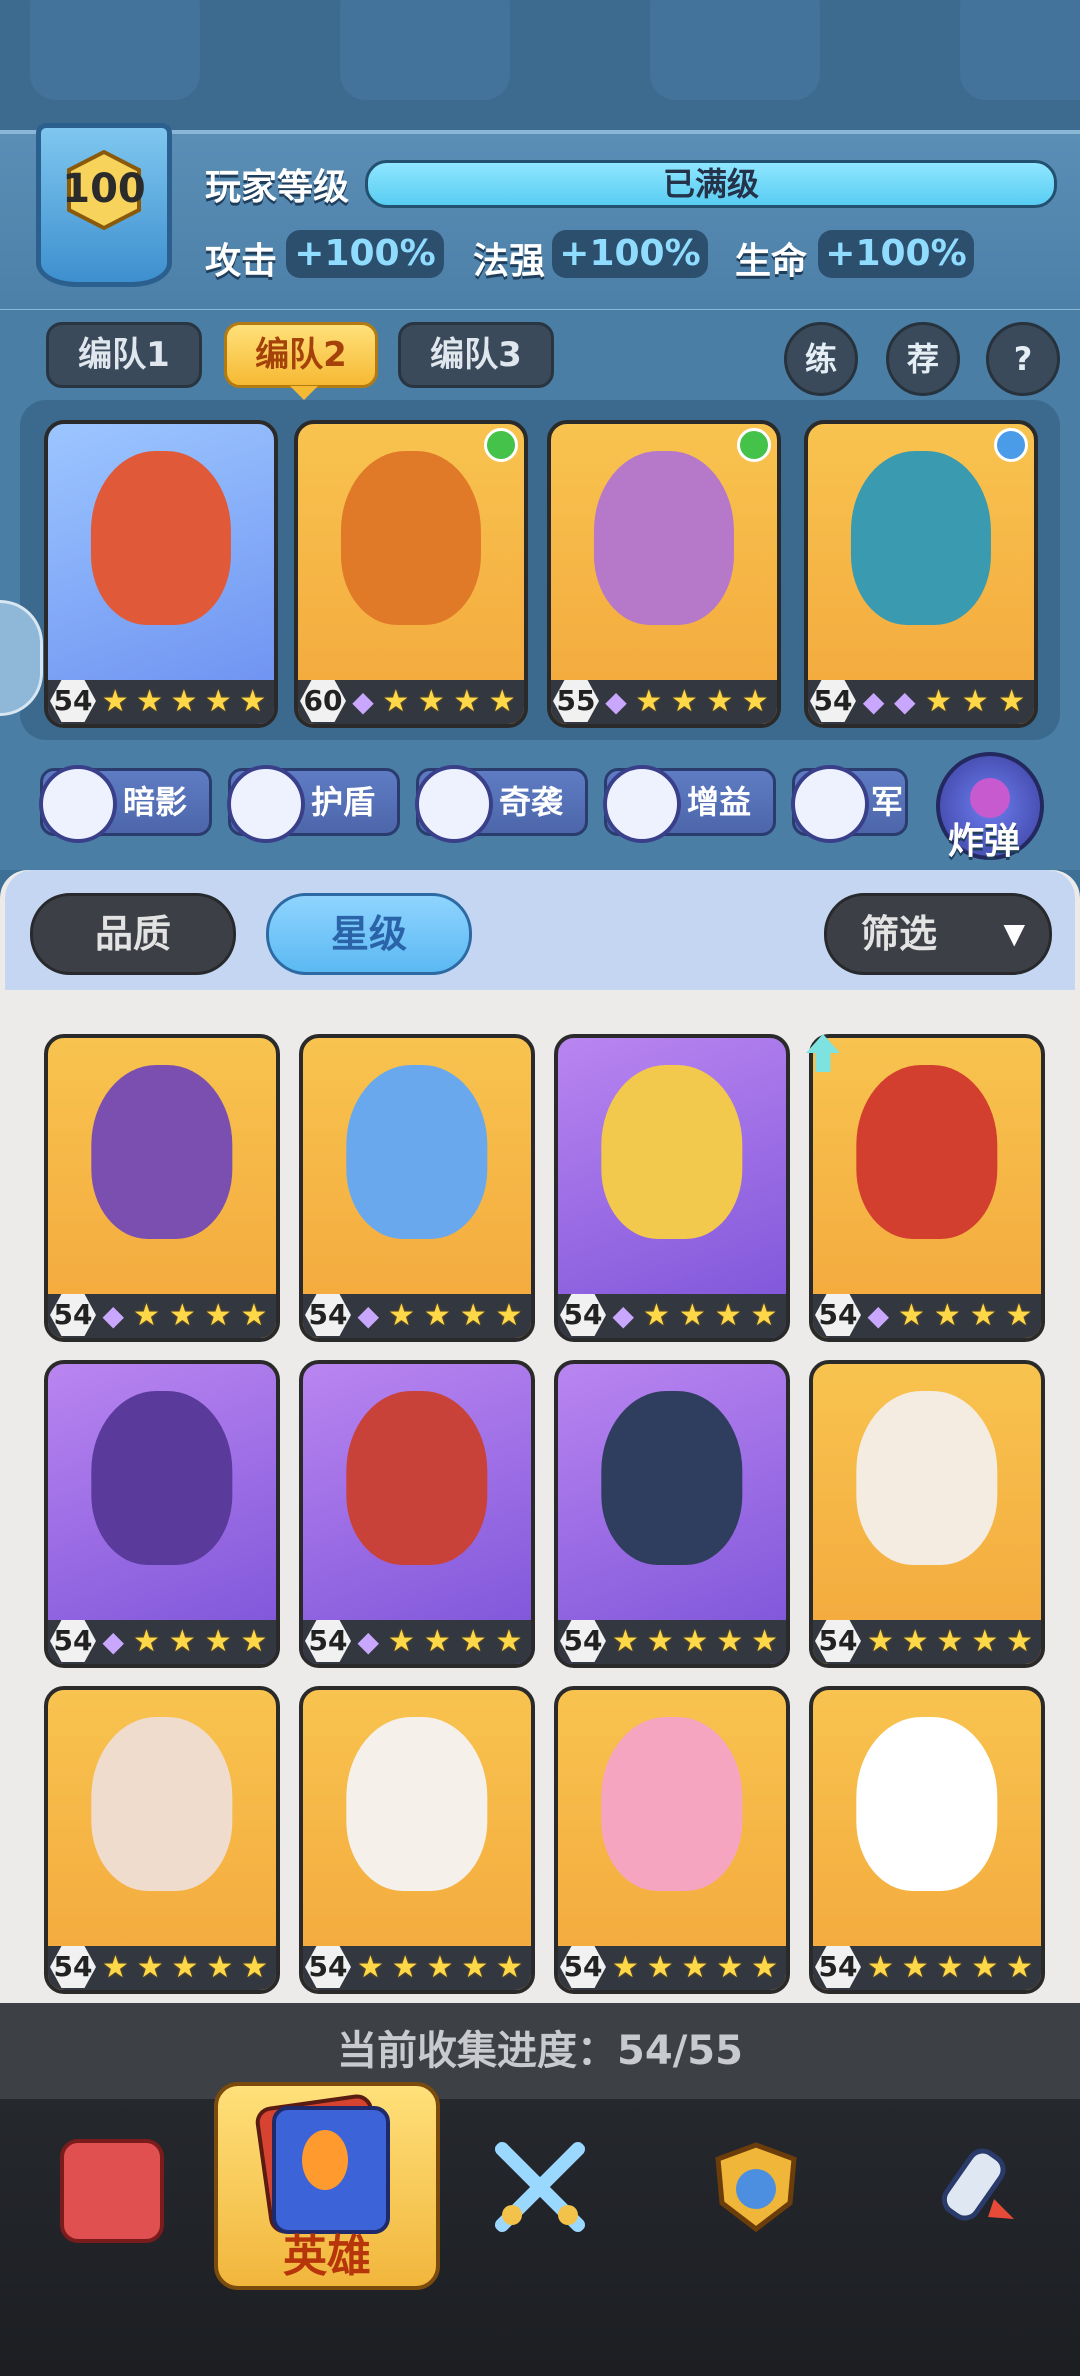  What do you see at coordinates (1023, 359) in the screenshot?
I see `help-button: ?` at bounding box center [1023, 359].